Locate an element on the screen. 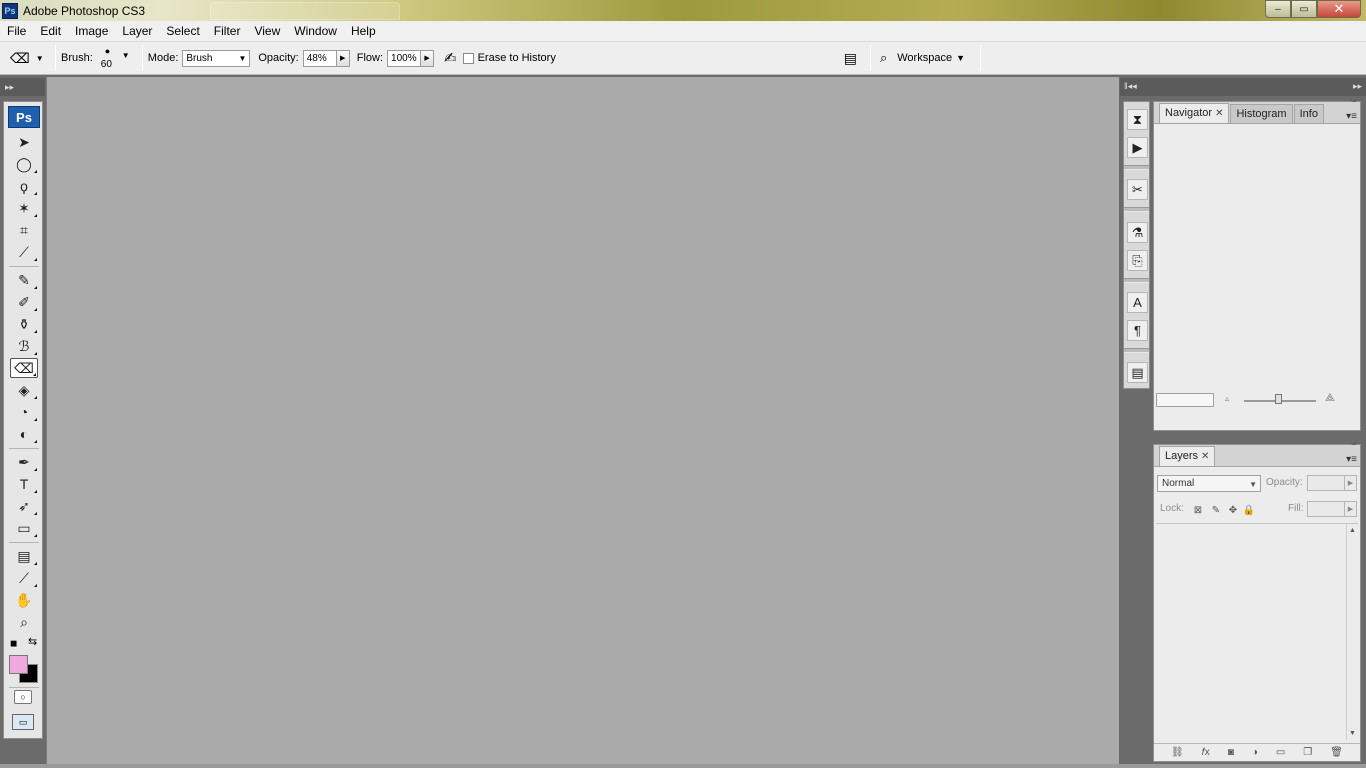 This screenshot has height=768, width=1366. menu-window: Window is located at coordinates (315, 31).